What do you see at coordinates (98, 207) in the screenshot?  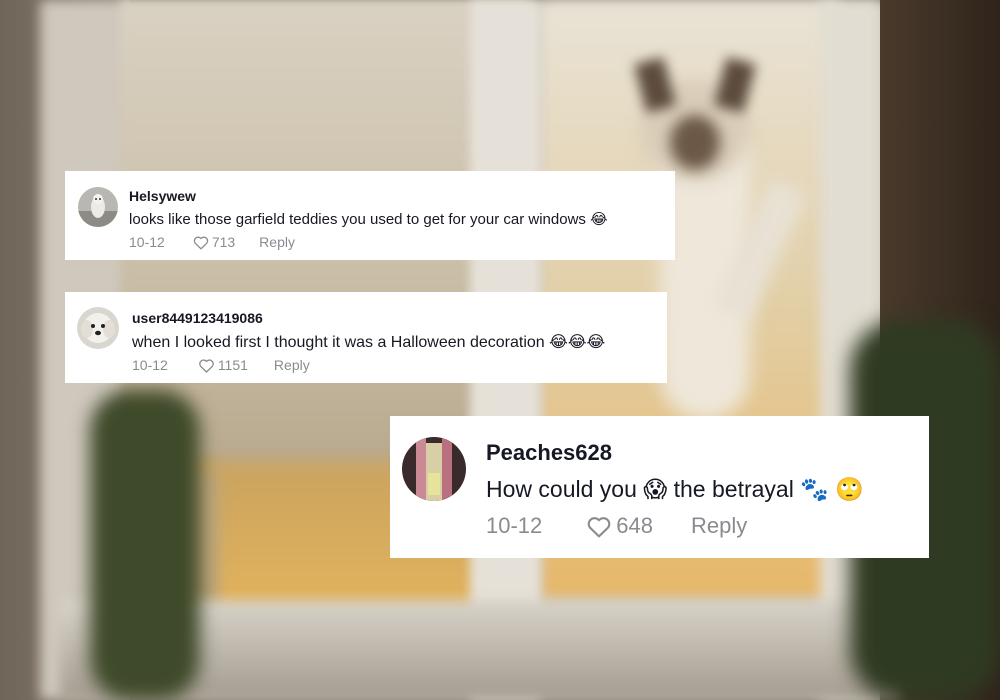 I see `dog-photo-avatar` at bounding box center [98, 207].